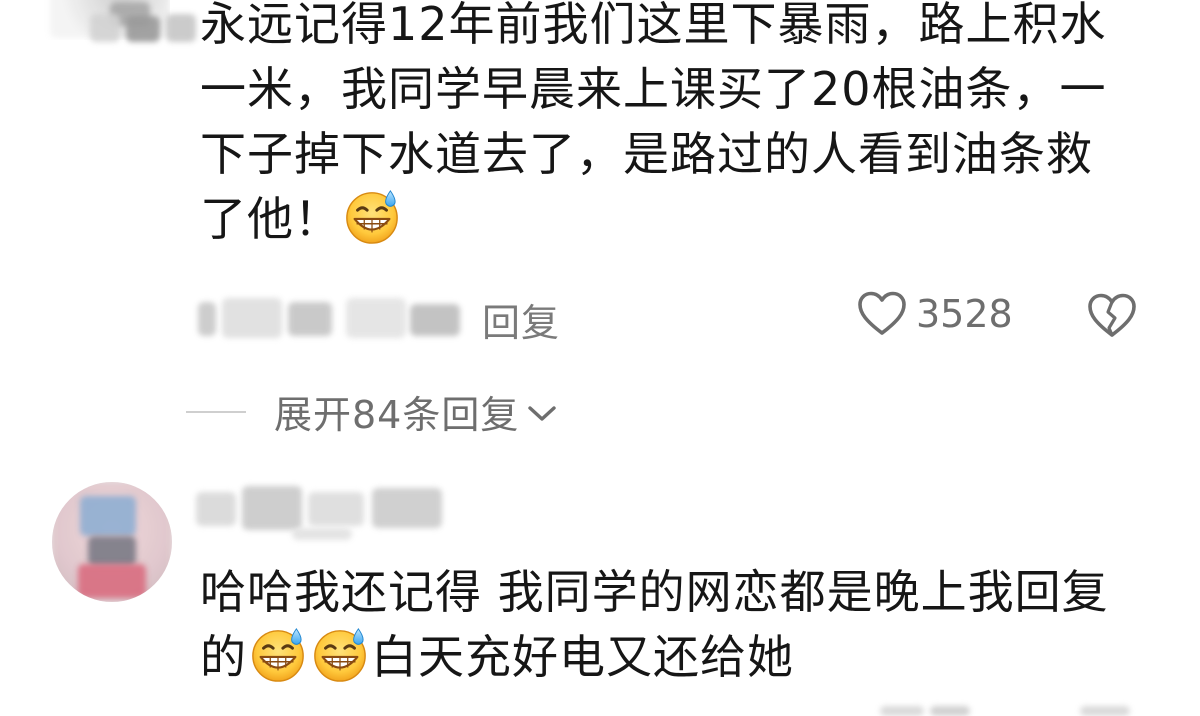 Image resolution: width=1200 pixels, height=716 pixels. What do you see at coordinates (653, 89) in the screenshot?
I see `comment-line: 一米，我同学早晨来上课买了20根油条，一` at bounding box center [653, 89].